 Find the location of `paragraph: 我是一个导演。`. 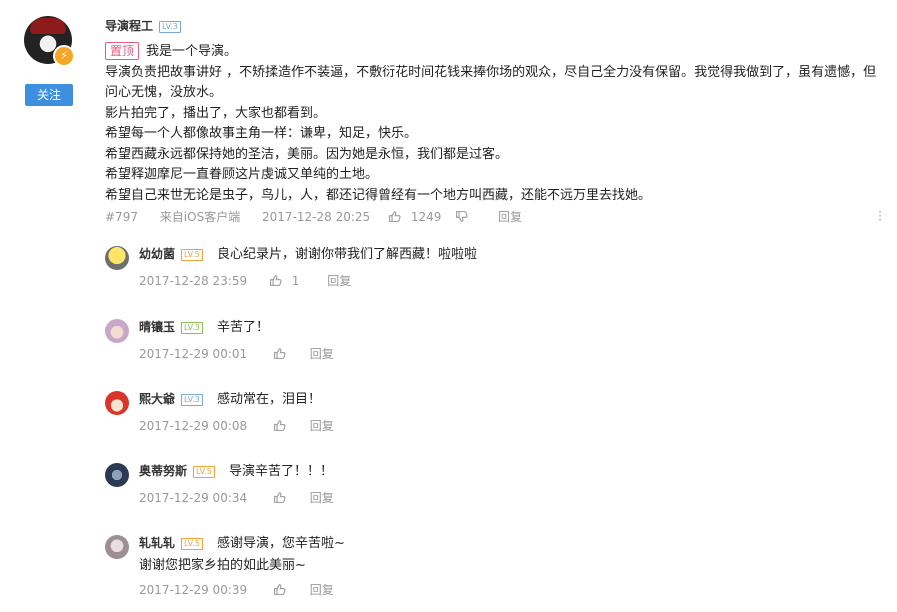

paragraph: 我是一个导演。 is located at coordinates (192, 51).